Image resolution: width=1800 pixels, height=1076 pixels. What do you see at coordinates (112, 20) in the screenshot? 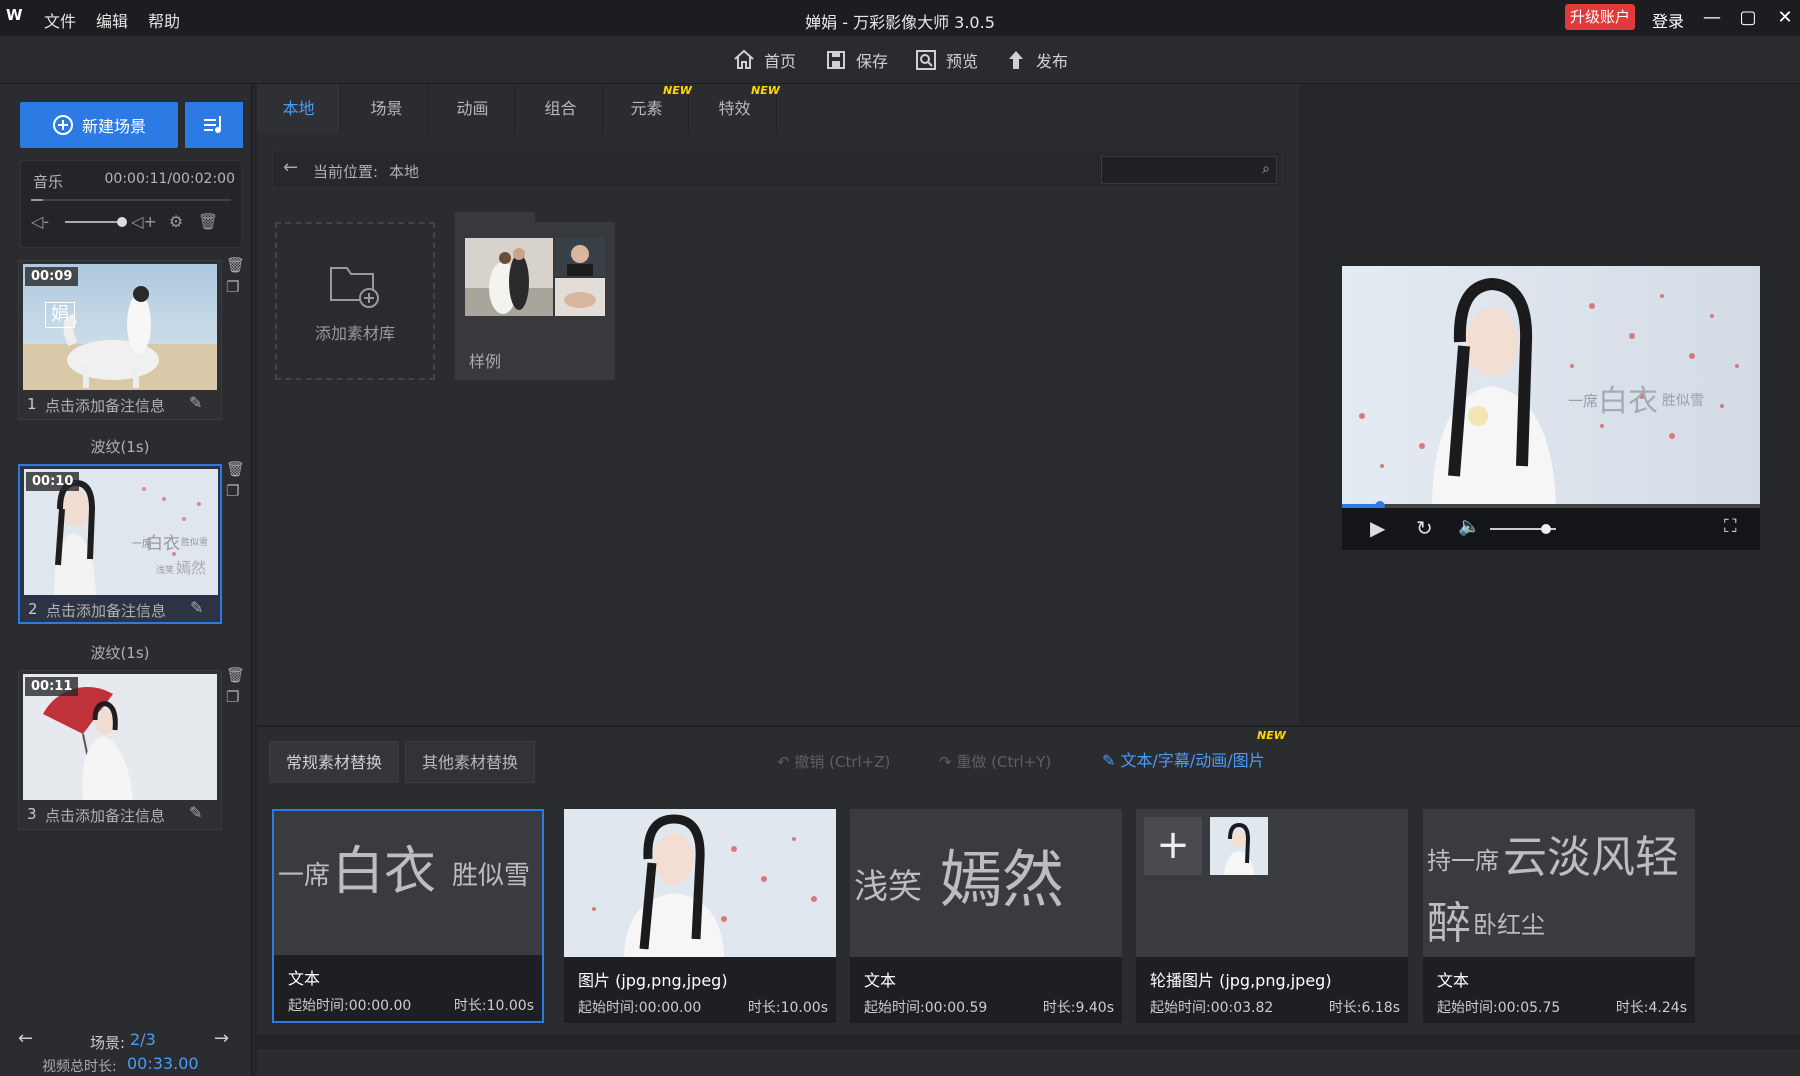
I see `menu-edit: 编辑` at bounding box center [112, 20].